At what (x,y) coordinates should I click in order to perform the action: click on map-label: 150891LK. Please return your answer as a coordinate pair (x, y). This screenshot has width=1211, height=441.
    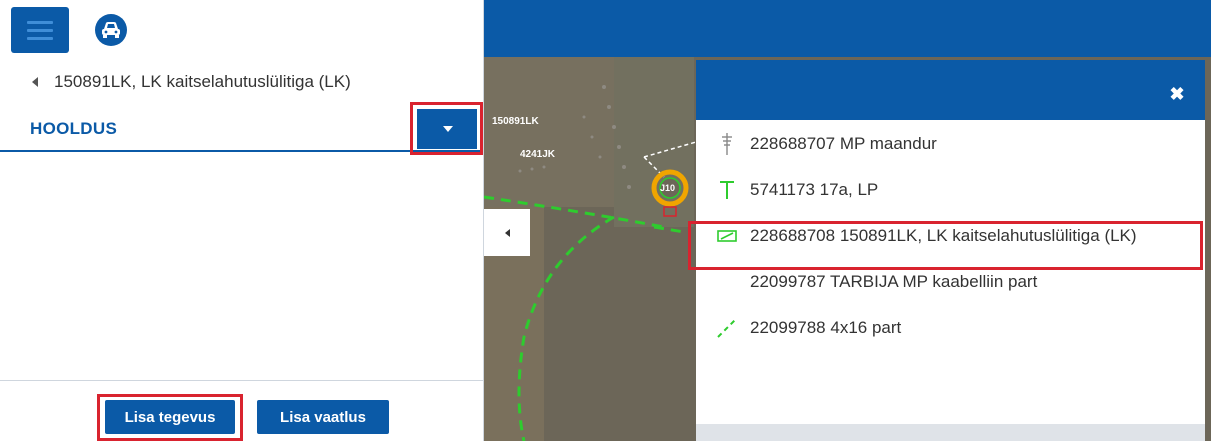
    Looking at the image, I should click on (515, 121).